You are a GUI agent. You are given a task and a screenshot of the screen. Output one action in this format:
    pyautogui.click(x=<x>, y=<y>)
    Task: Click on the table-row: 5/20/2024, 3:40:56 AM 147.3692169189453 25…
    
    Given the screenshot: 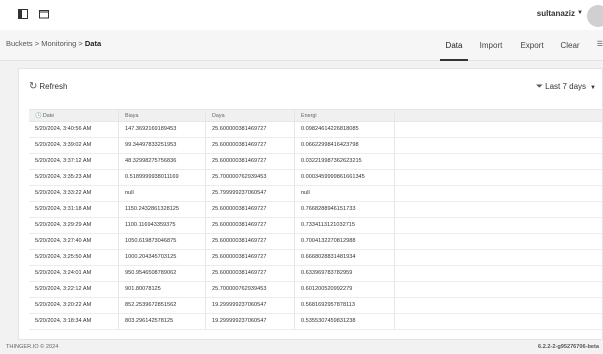 What is the action you would take?
    pyautogui.click(x=315, y=130)
    